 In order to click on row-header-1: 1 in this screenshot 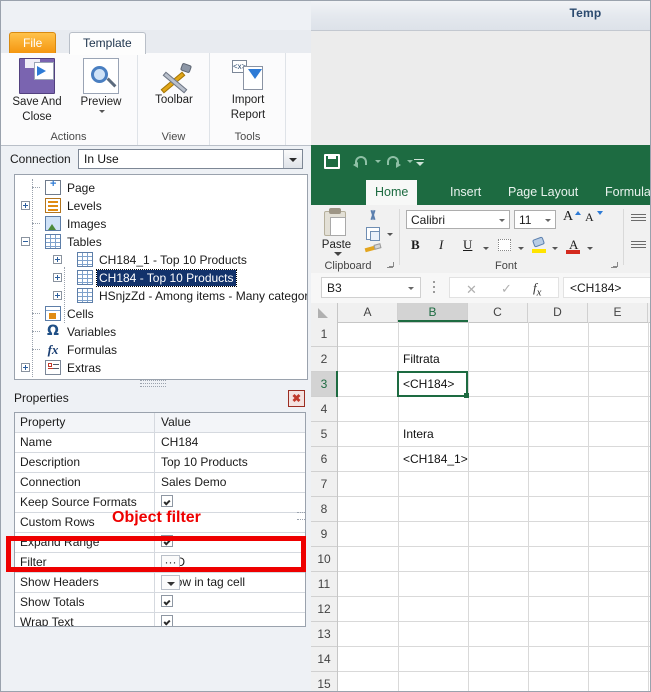, I will do `click(324, 334)`.